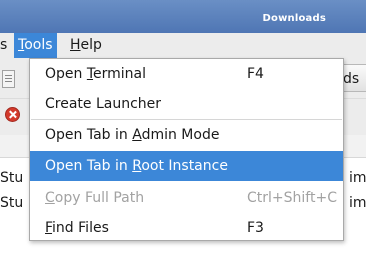 The width and height of the screenshot is (366, 264). I want to click on menuitem-open-tab-admin-mode: Open Tab in Admin Mode, so click(186, 135).